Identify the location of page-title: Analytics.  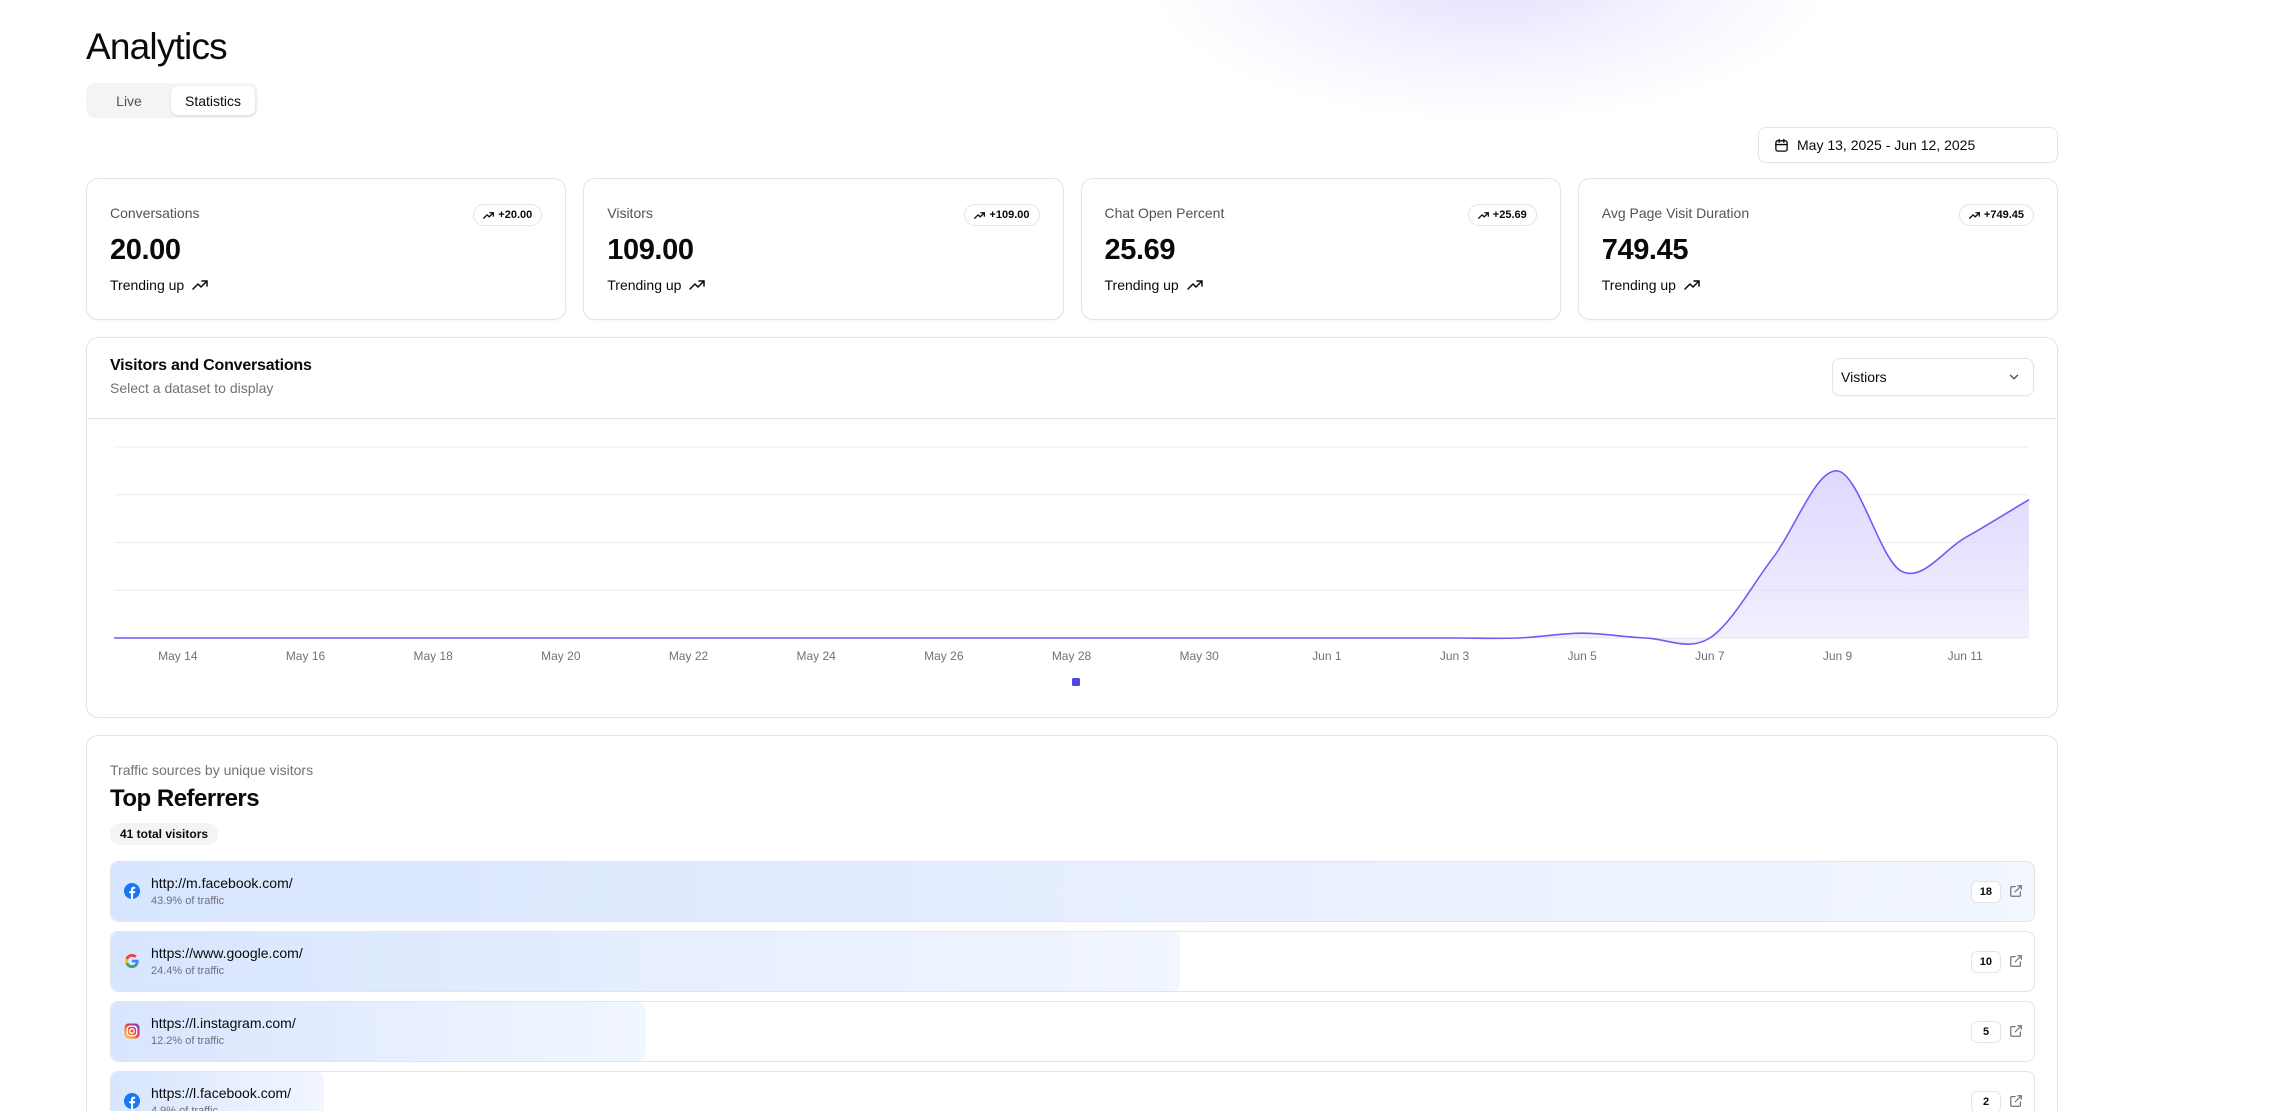
(157, 46).